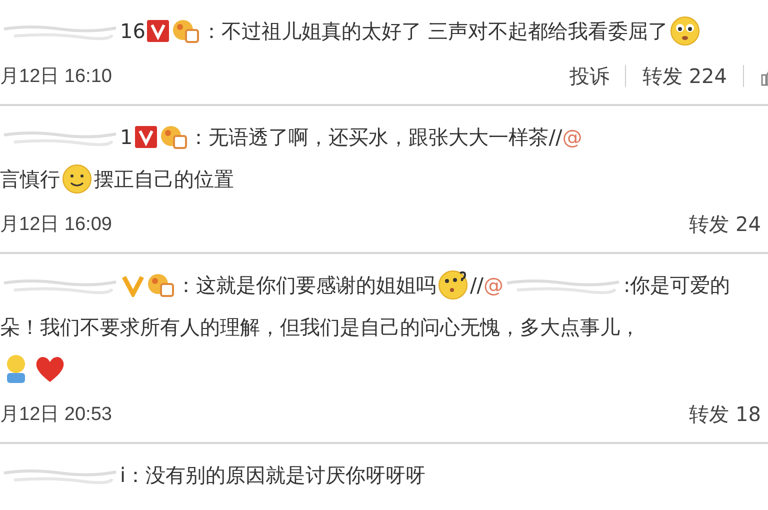 Image resolution: width=768 pixels, height=510 pixels. Describe the element at coordinates (684, 76) in the screenshot. I see `comment-action-link: 转发 224` at that location.